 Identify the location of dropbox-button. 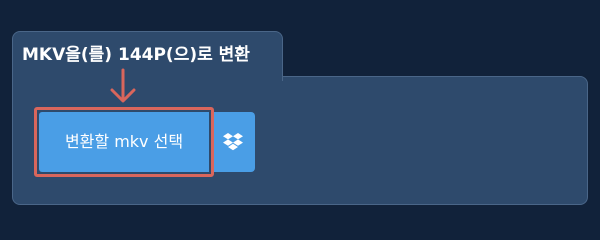
(233, 142).